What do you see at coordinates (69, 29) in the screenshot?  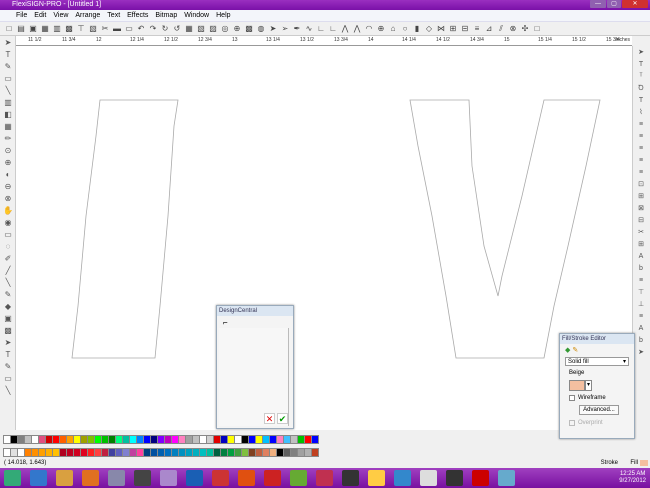 I see `print-icon: ▩` at bounding box center [69, 29].